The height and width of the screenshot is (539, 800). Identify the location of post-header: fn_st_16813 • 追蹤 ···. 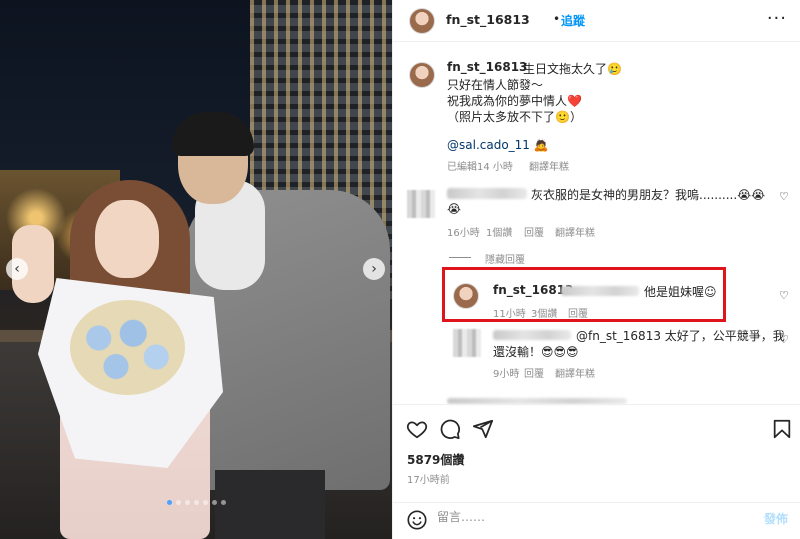
(596, 21).